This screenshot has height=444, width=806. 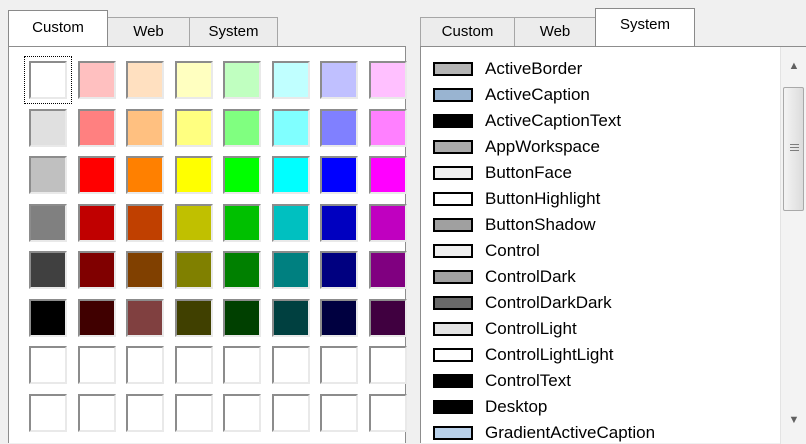 What do you see at coordinates (599, 174) in the screenshot?
I see `list-item: ButtonFace` at bounding box center [599, 174].